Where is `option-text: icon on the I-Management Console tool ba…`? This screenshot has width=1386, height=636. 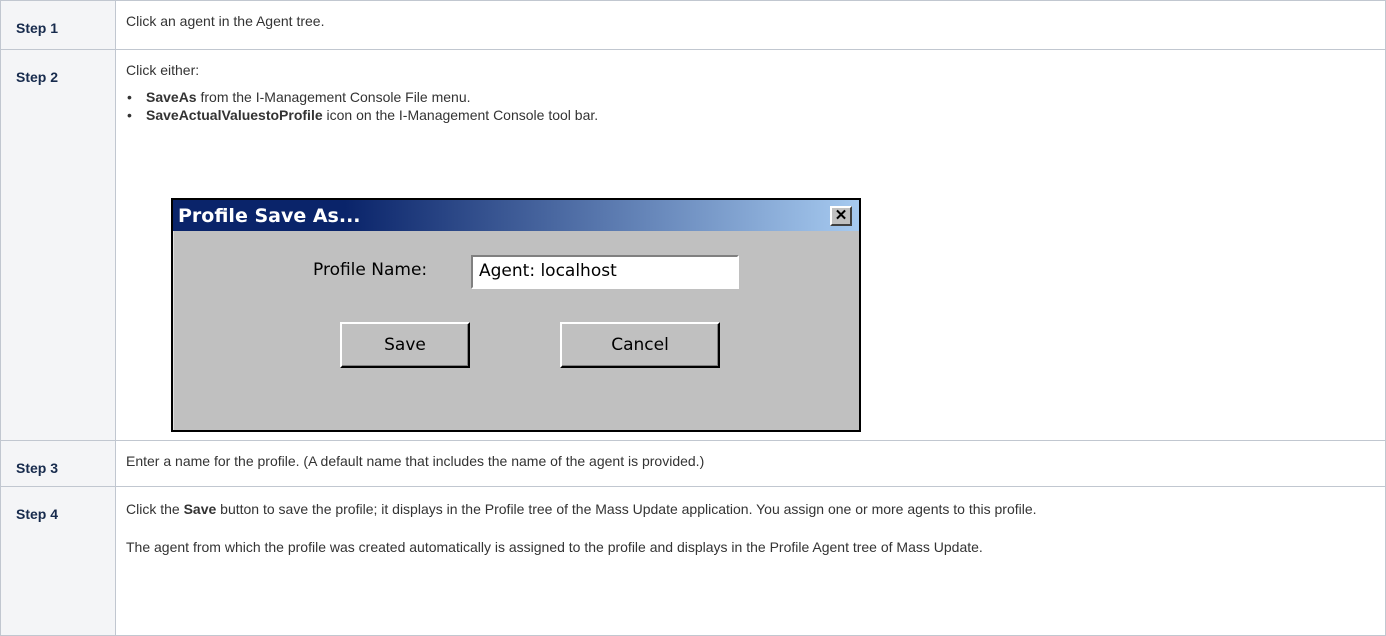 option-text: icon on the I-Management Console tool ba… is located at coordinates (460, 115).